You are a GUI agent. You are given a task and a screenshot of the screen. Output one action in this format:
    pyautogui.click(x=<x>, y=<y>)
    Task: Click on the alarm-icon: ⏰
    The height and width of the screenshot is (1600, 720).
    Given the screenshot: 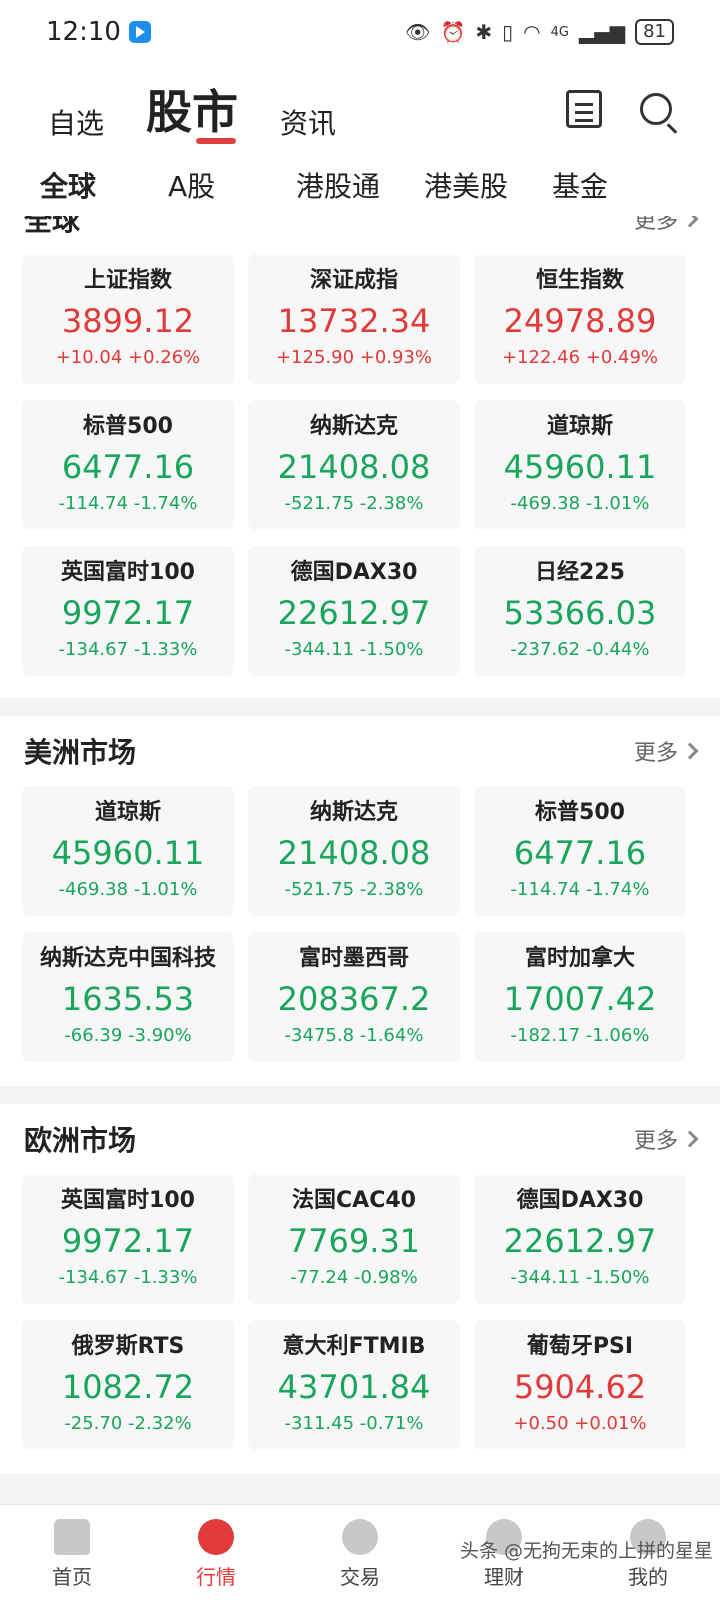 What is the action you would take?
    pyautogui.click(x=453, y=32)
    